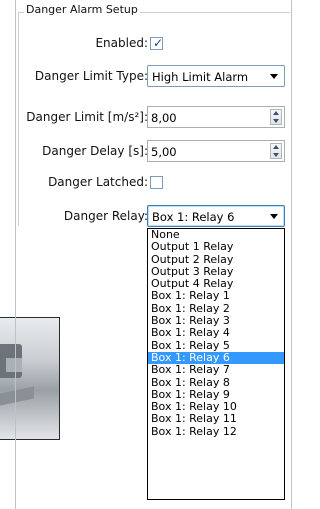 This screenshot has height=509, width=320. Describe the element at coordinates (82, 9) in the screenshot. I see `group-title: Danger Alarm Setup` at that location.